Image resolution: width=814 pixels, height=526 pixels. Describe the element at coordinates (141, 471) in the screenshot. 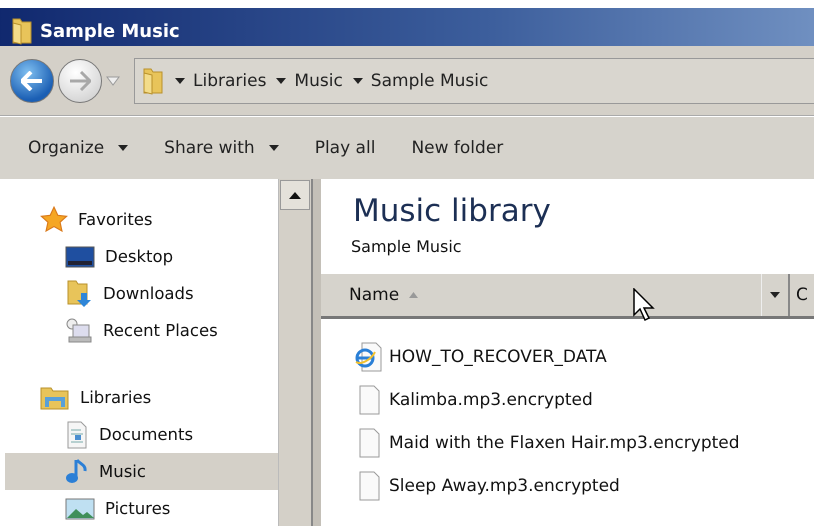

I see `nav-item: Music` at that location.